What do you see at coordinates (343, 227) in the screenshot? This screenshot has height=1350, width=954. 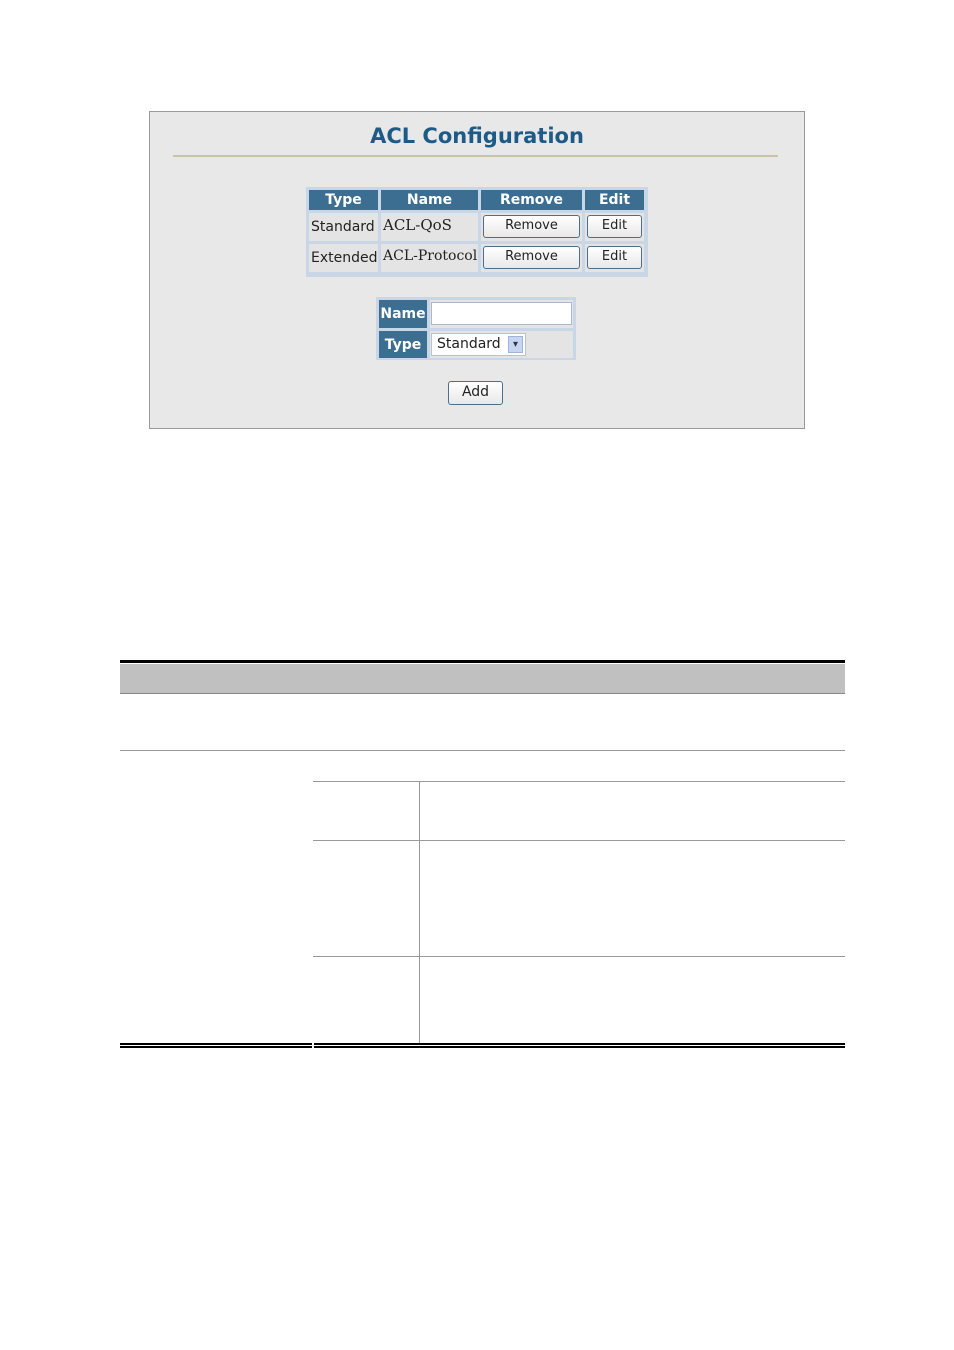 I see `row1-type: Standard` at bounding box center [343, 227].